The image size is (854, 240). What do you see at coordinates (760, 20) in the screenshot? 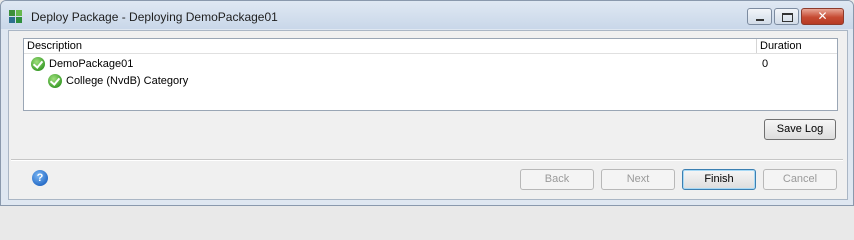
I see `minimize-icon` at bounding box center [760, 20].